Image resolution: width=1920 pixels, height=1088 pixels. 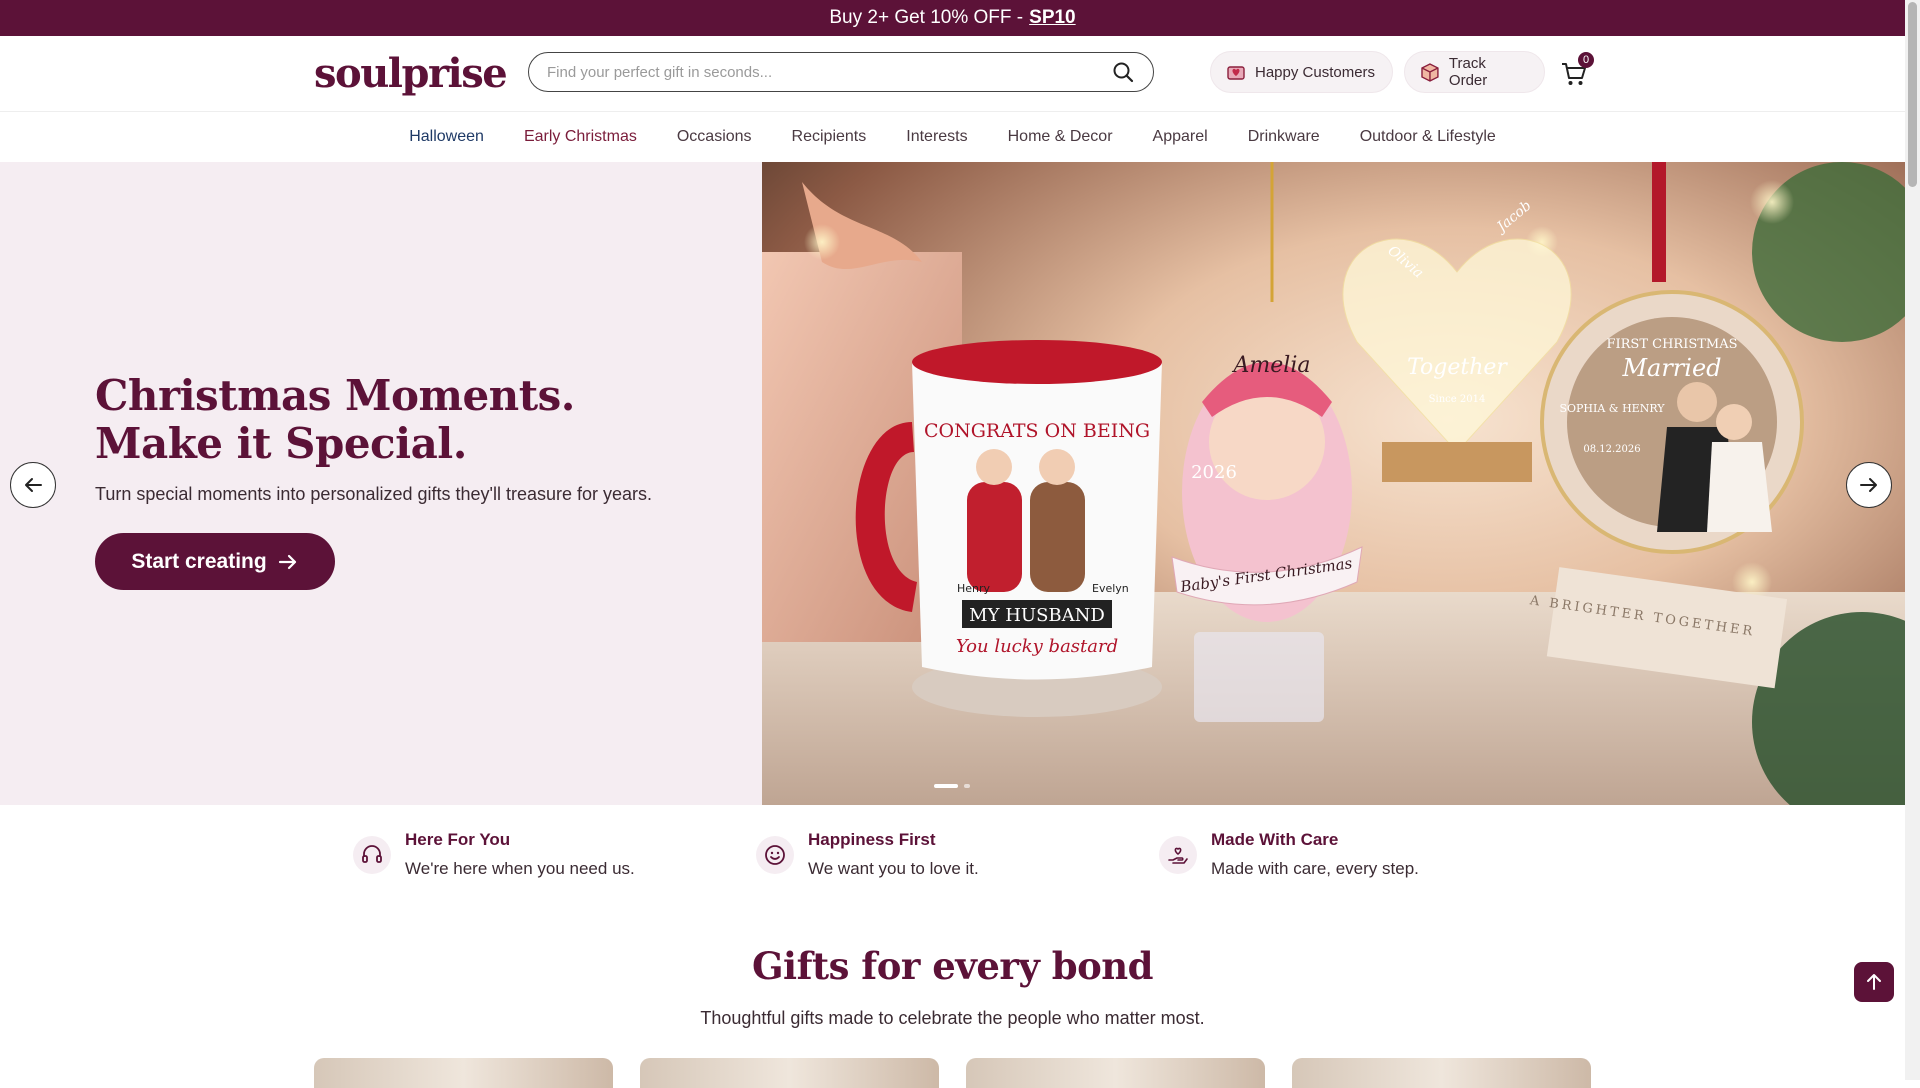 I want to click on heart-gift-icon, so click(x=1236, y=73).